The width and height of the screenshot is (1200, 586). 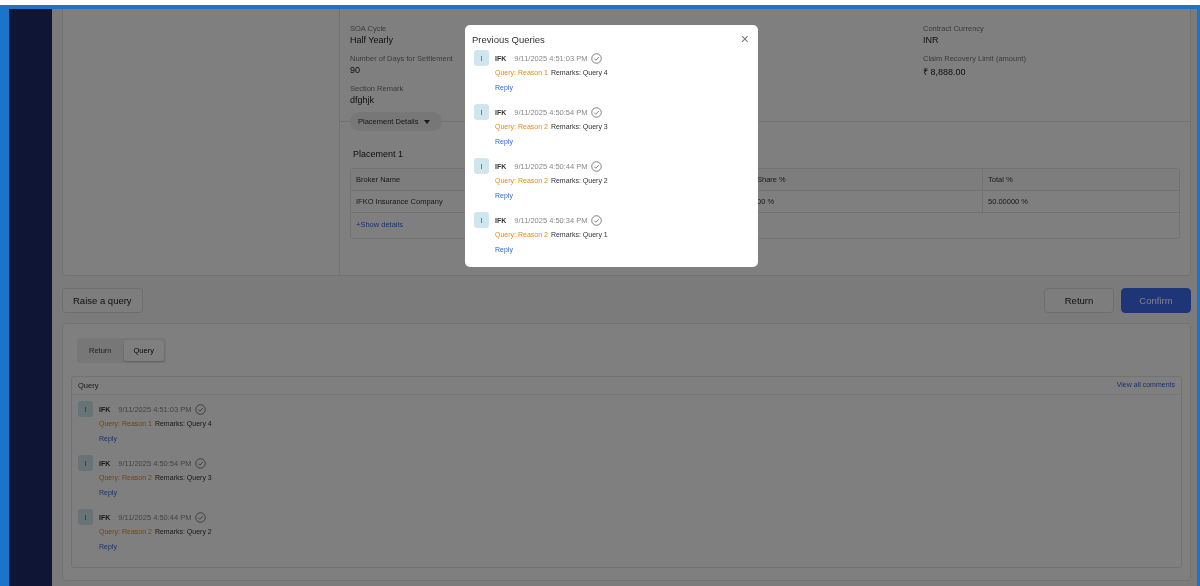 I want to click on caret-icon, so click(x=427, y=121).